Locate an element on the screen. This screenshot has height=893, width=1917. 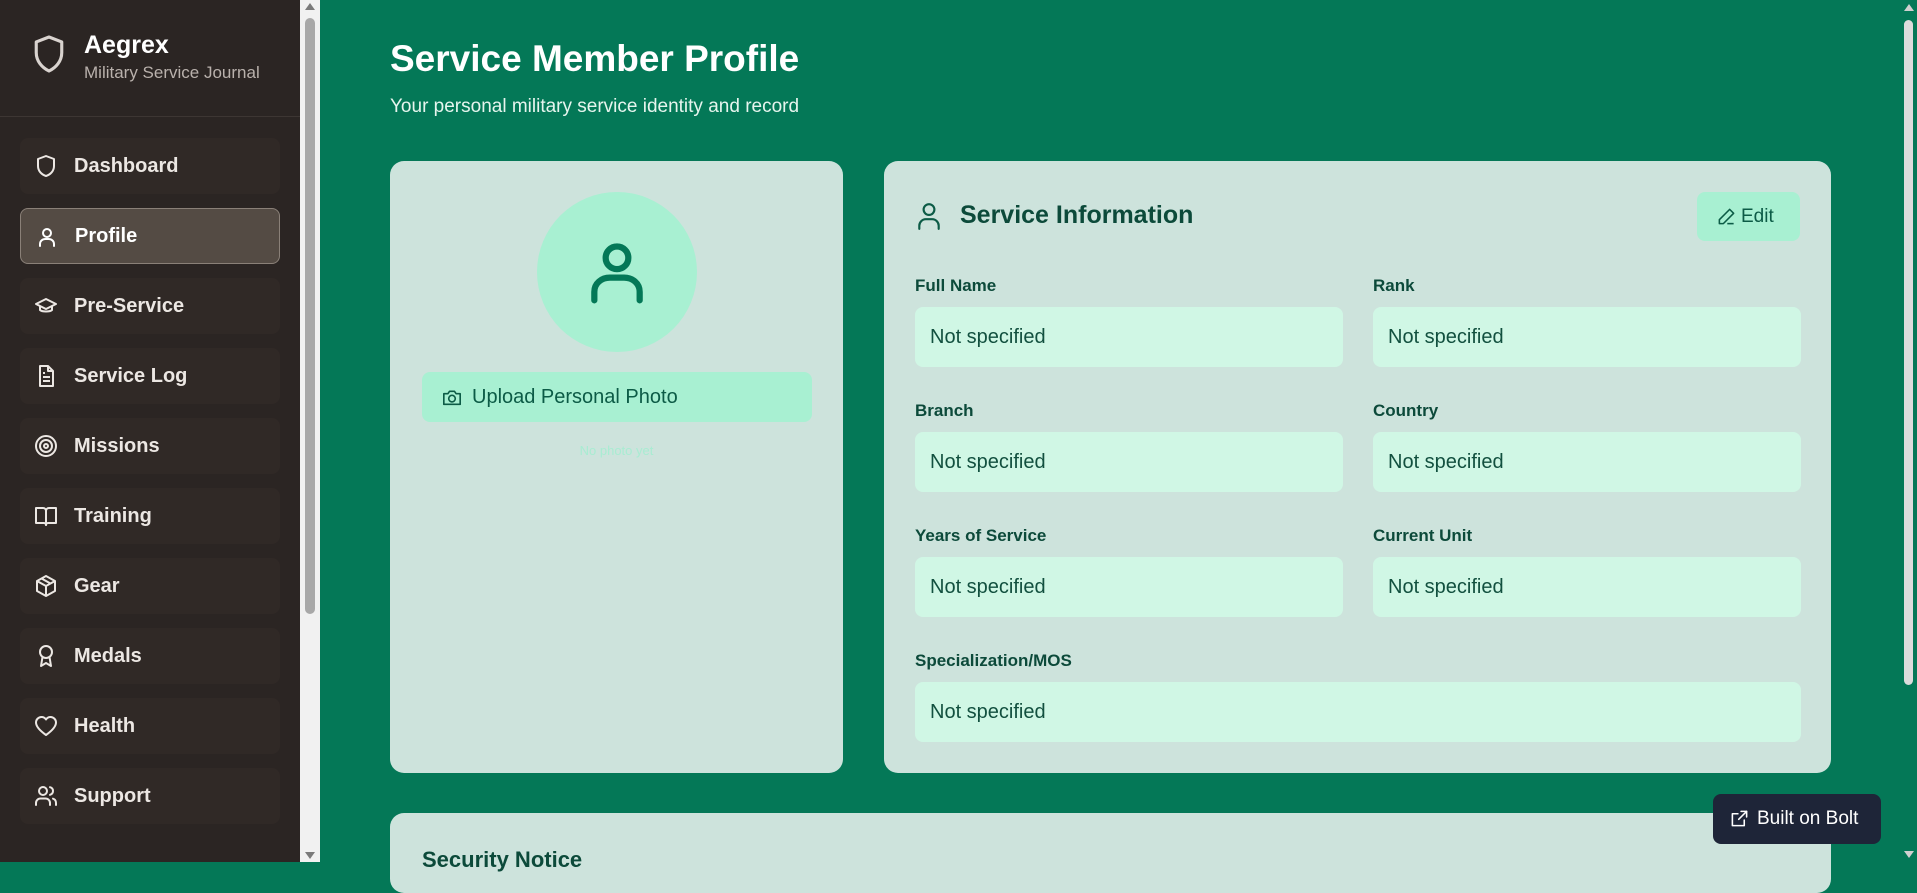
branch-field: Not specified is located at coordinates (1129, 462).